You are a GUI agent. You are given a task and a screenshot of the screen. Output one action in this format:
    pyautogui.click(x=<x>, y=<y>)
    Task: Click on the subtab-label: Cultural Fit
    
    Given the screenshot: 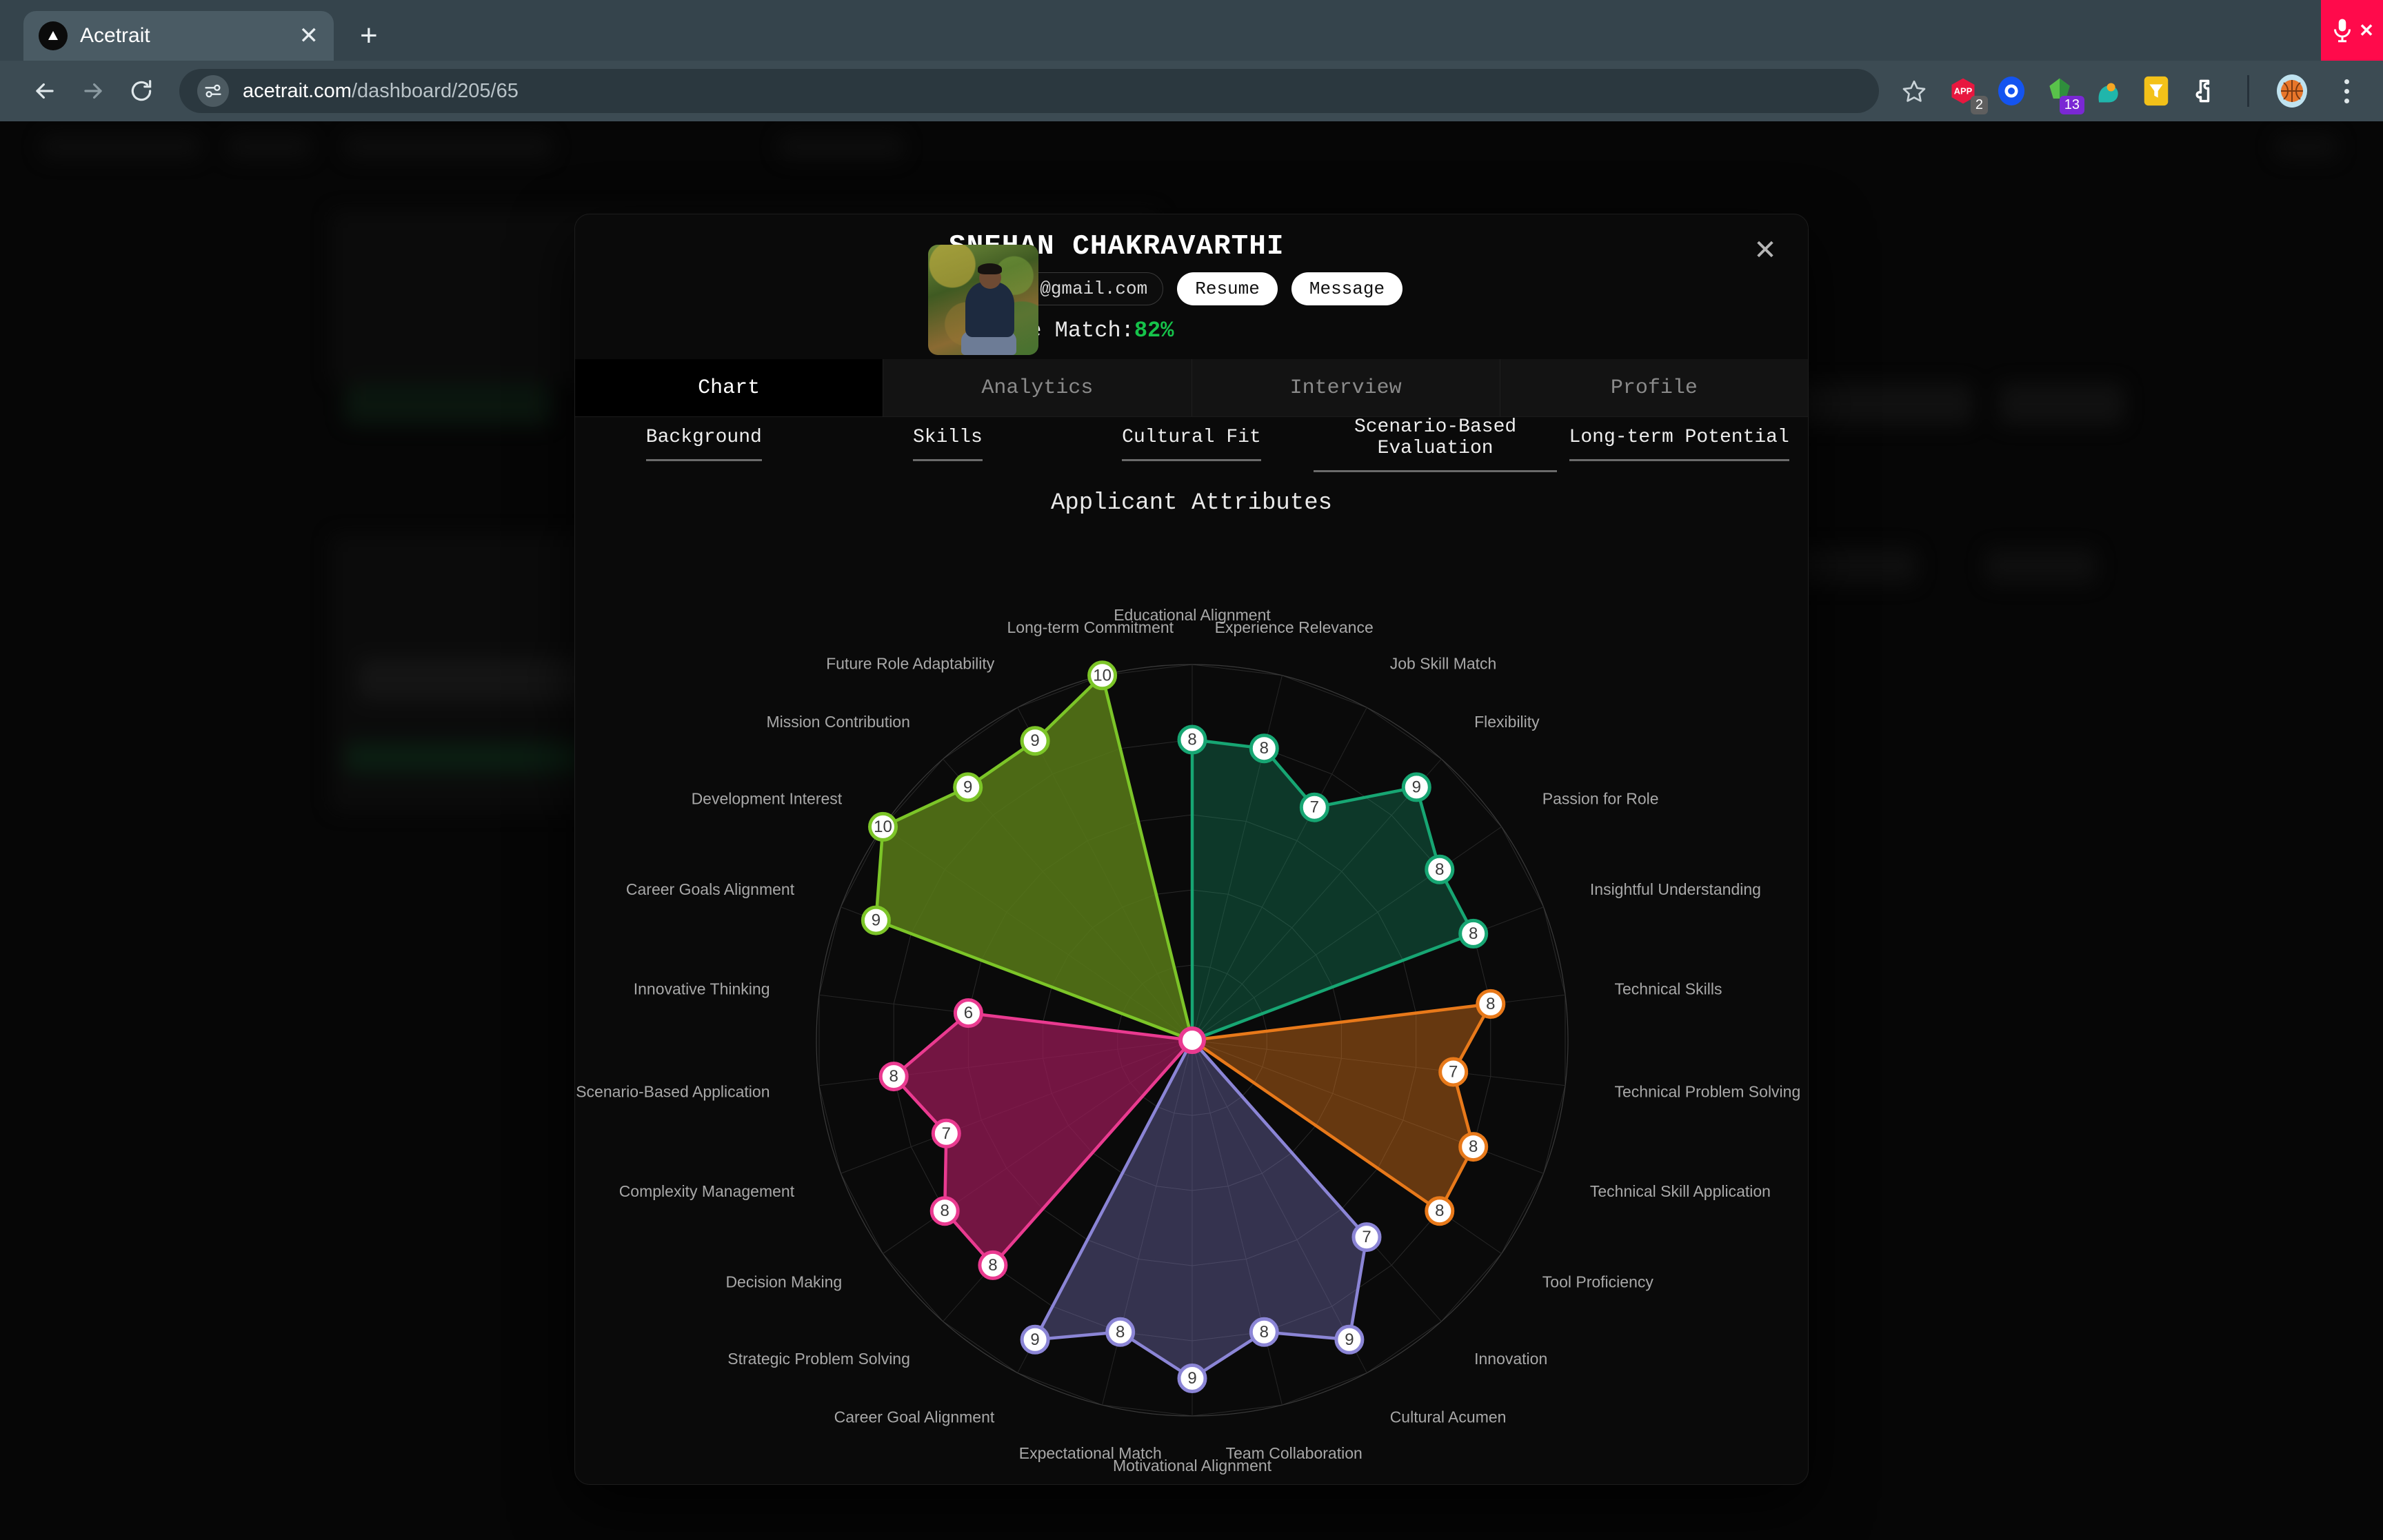 What is the action you would take?
    pyautogui.click(x=1191, y=444)
    